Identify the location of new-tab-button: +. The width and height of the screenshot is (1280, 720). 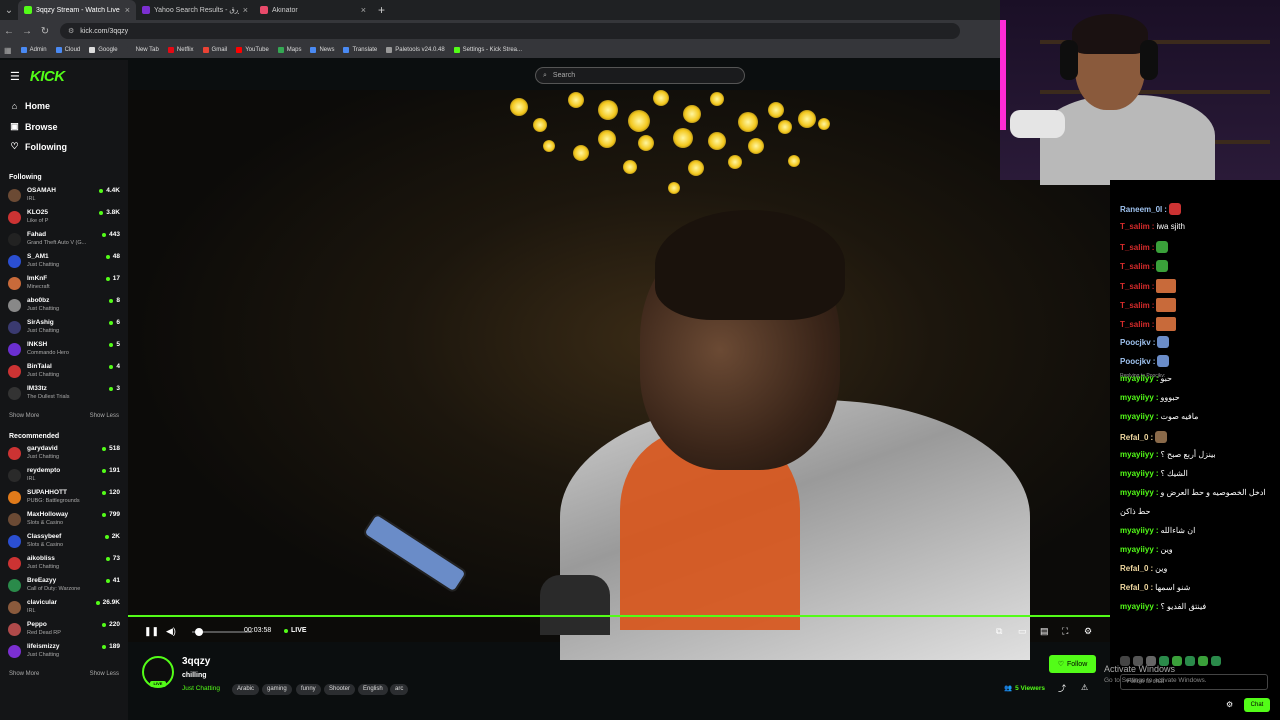
(381, 10).